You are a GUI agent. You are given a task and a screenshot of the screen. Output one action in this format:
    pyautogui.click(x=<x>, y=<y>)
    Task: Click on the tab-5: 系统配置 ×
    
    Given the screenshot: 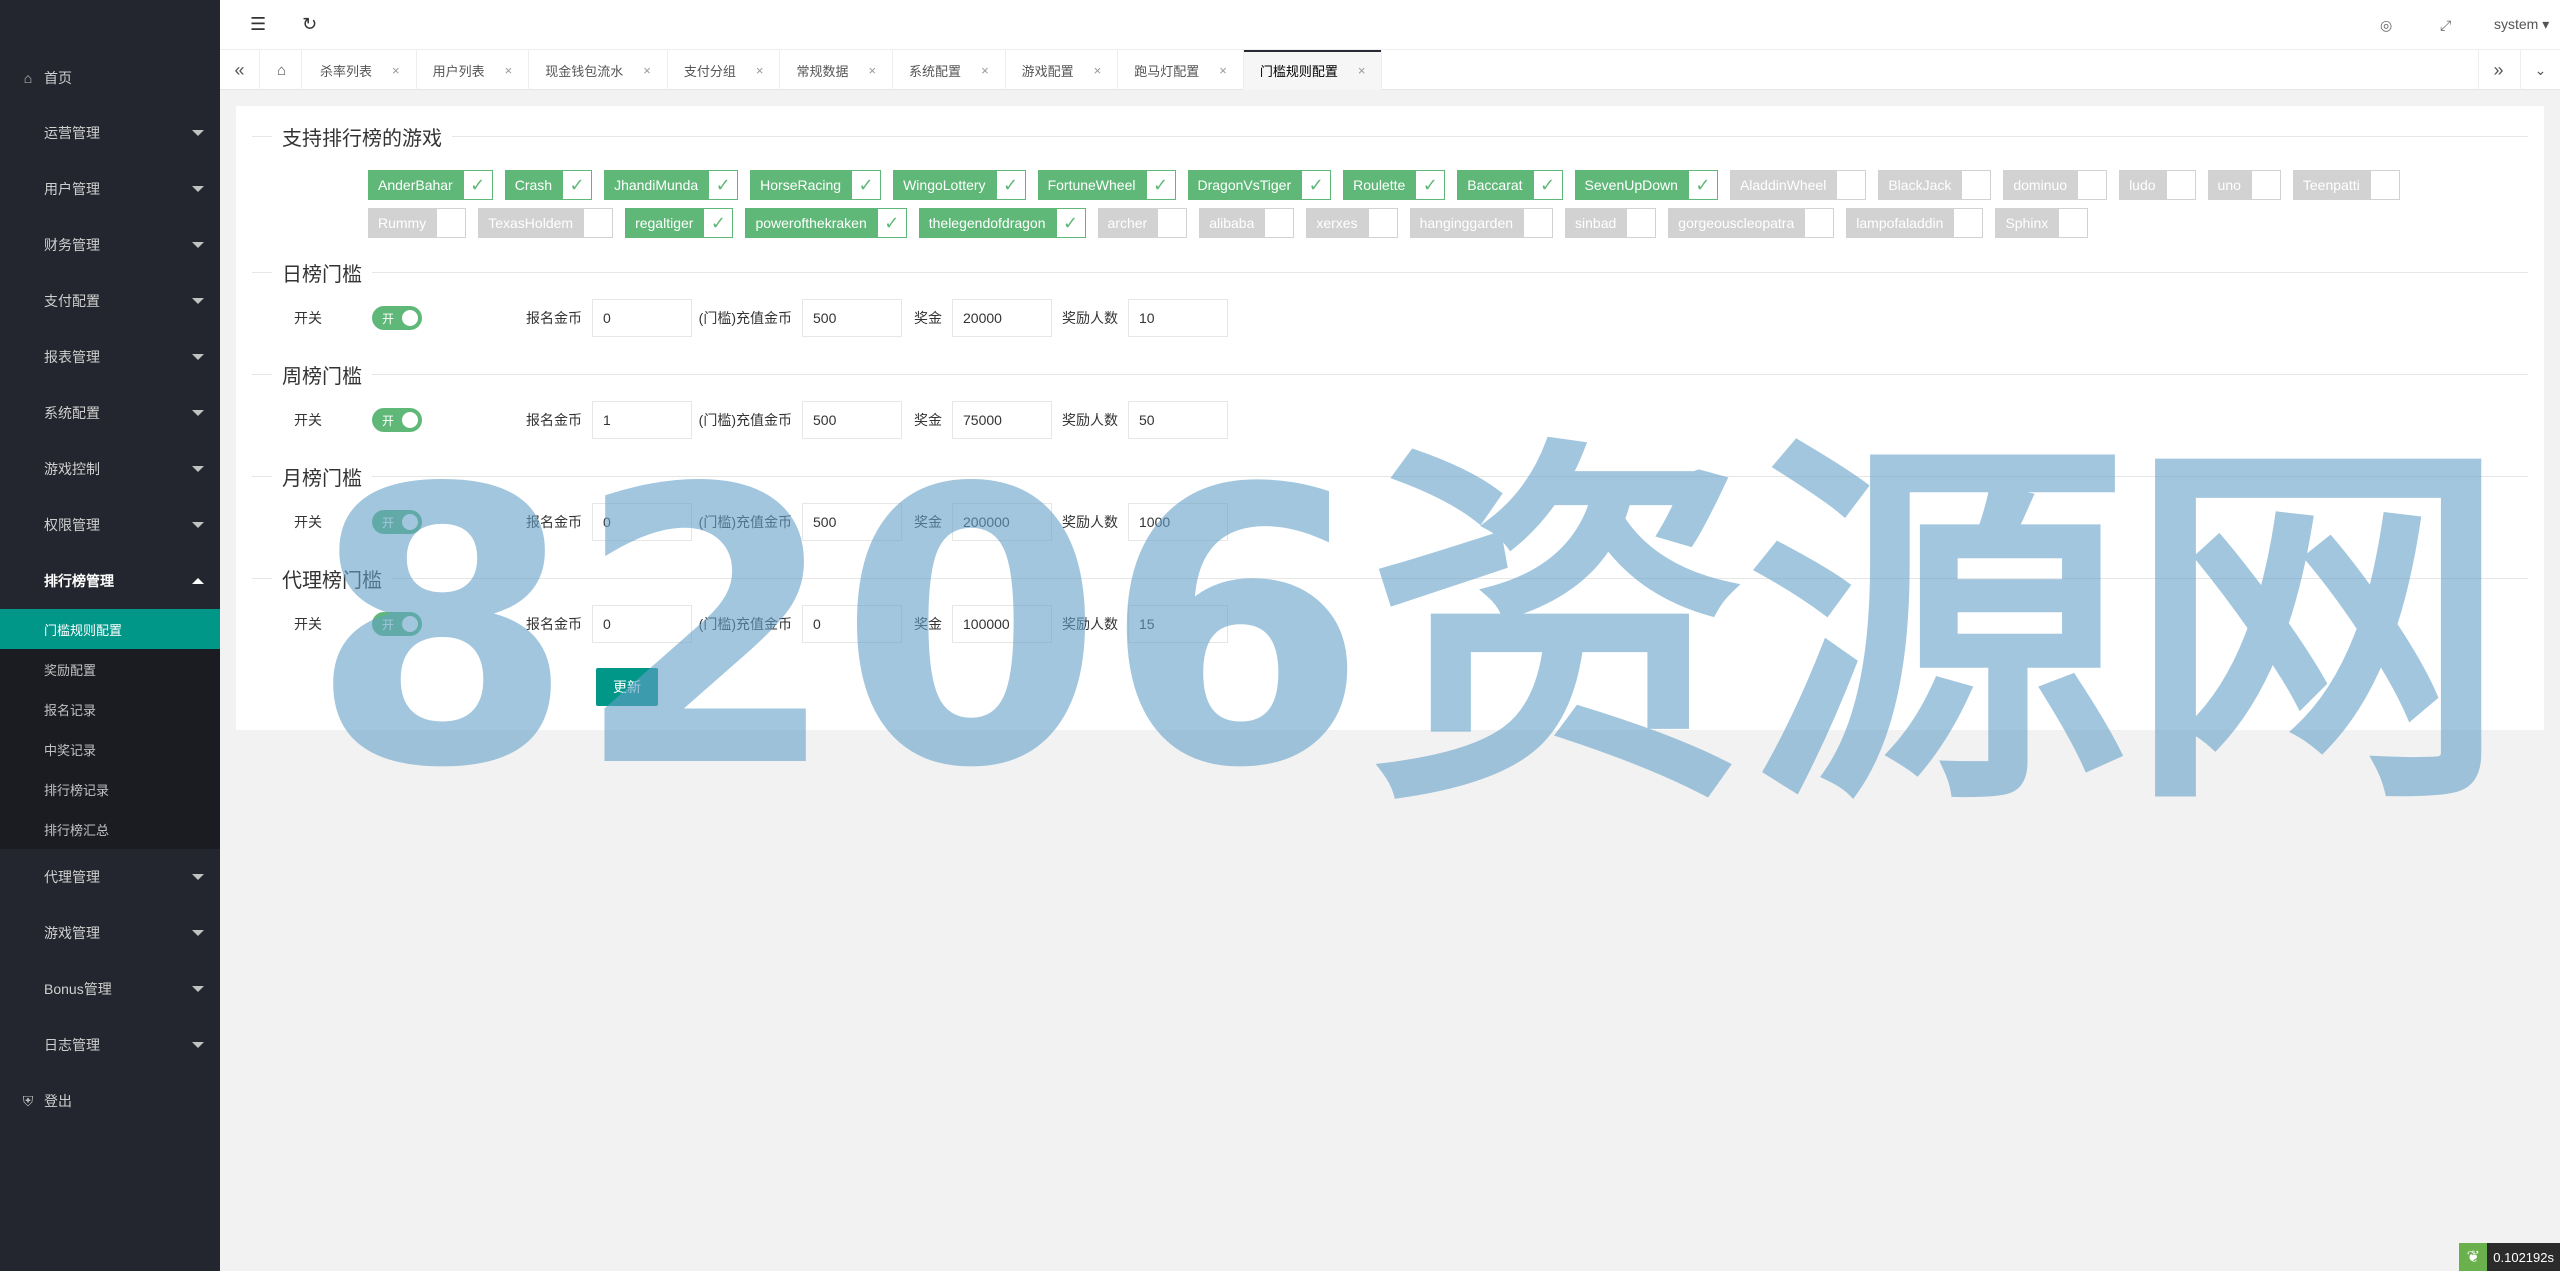 What is the action you would take?
    pyautogui.click(x=949, y=70)
    